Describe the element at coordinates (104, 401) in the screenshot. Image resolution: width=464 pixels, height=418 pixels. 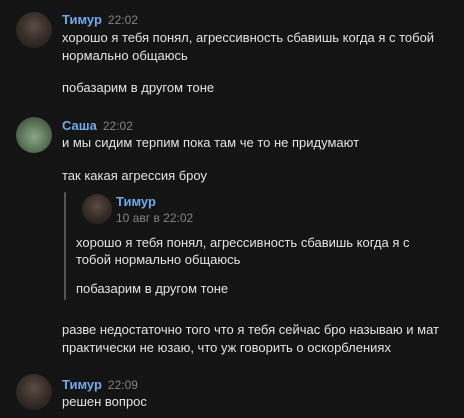
I see `message-text: решен вопрос` at that location.